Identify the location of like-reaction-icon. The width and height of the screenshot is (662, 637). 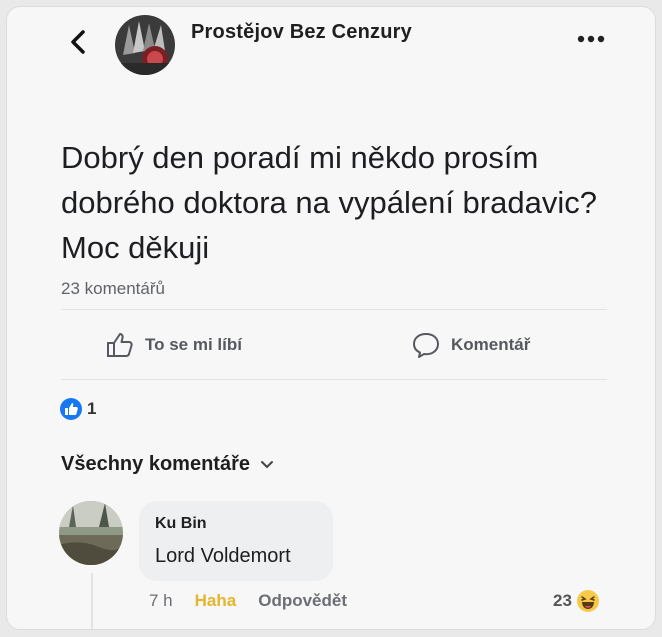
(71, 409).